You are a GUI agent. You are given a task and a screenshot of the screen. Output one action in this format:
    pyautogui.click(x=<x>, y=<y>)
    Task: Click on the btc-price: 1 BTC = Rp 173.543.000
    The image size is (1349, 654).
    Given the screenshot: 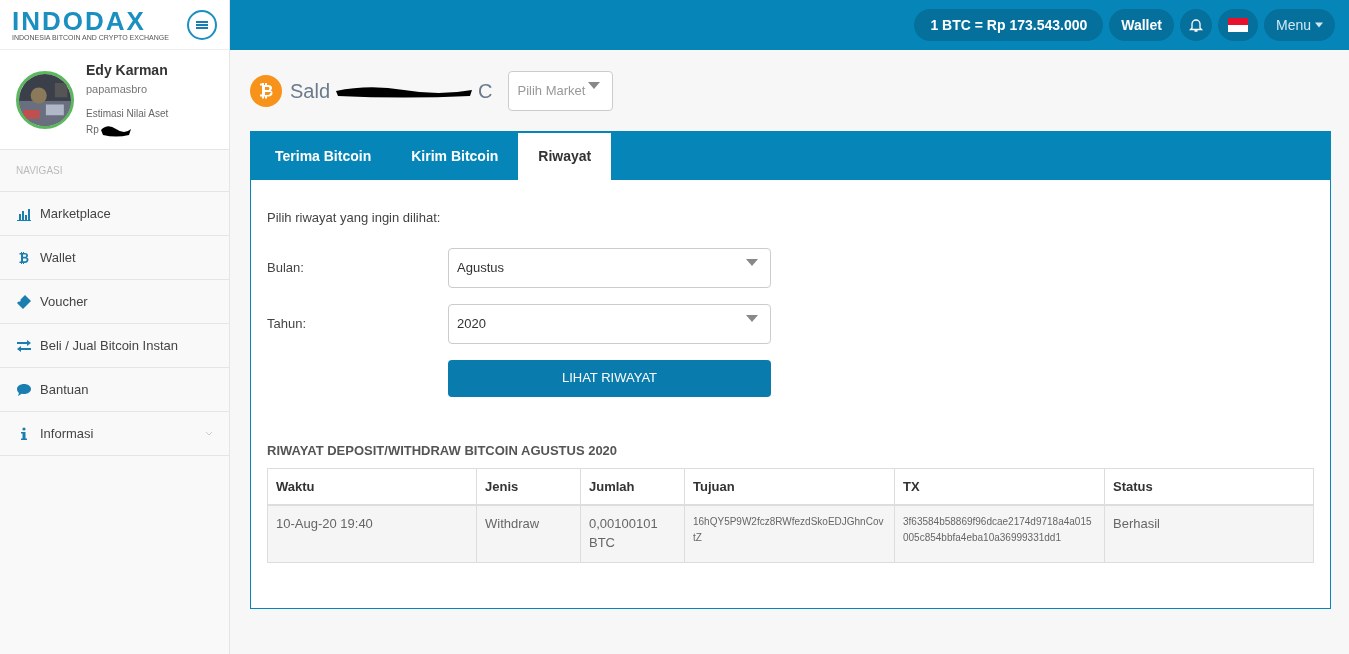 What is the action you would take?
    pyautogui.click(x=1009, y=25)
    